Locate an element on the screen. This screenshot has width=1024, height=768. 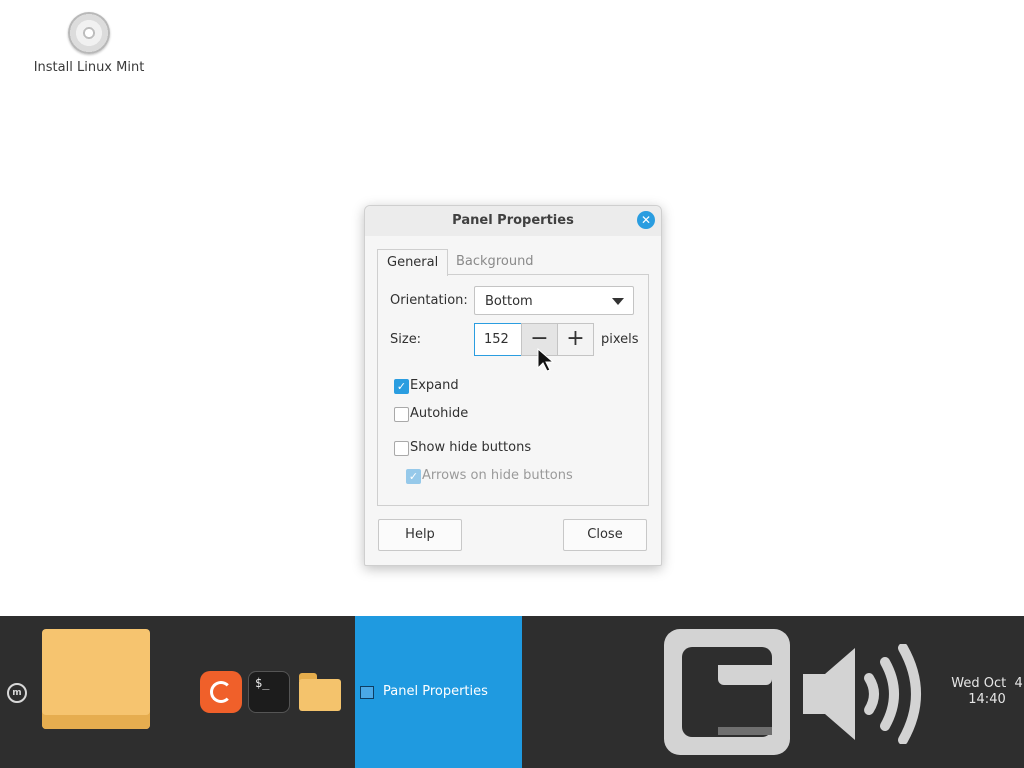
terminal-icon: $_ is located at coordinates (269, 692).